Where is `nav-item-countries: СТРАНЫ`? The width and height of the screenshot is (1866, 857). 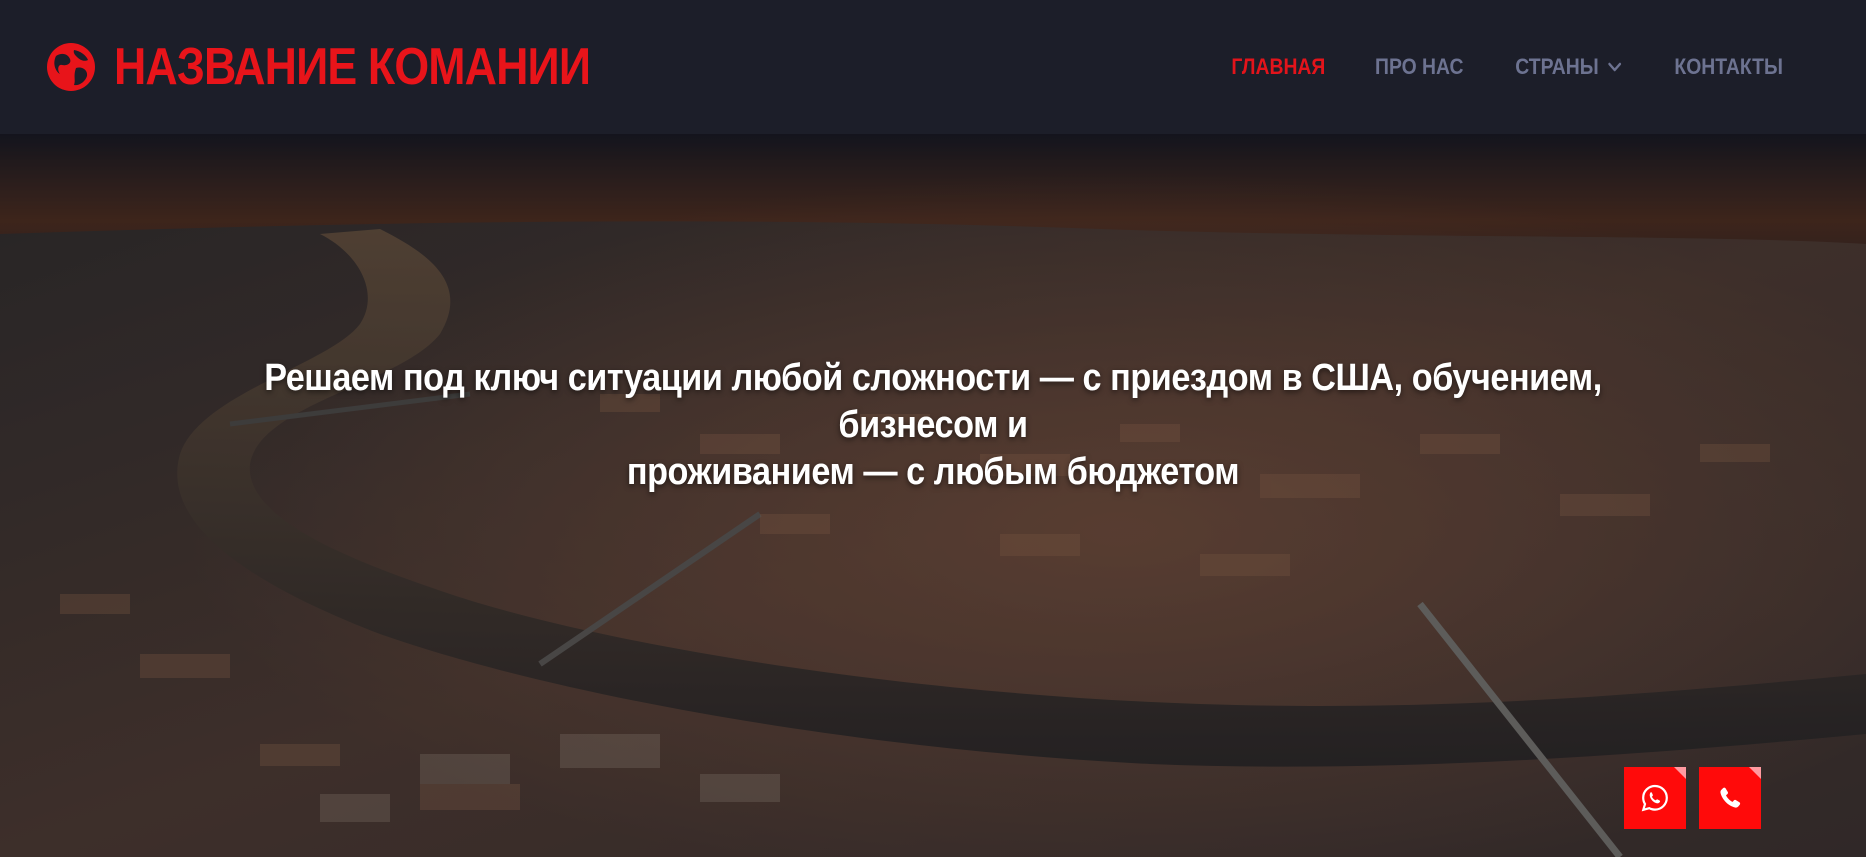 nav-item-countries: СТРАНЫ is located at coordinates (1568, 67).